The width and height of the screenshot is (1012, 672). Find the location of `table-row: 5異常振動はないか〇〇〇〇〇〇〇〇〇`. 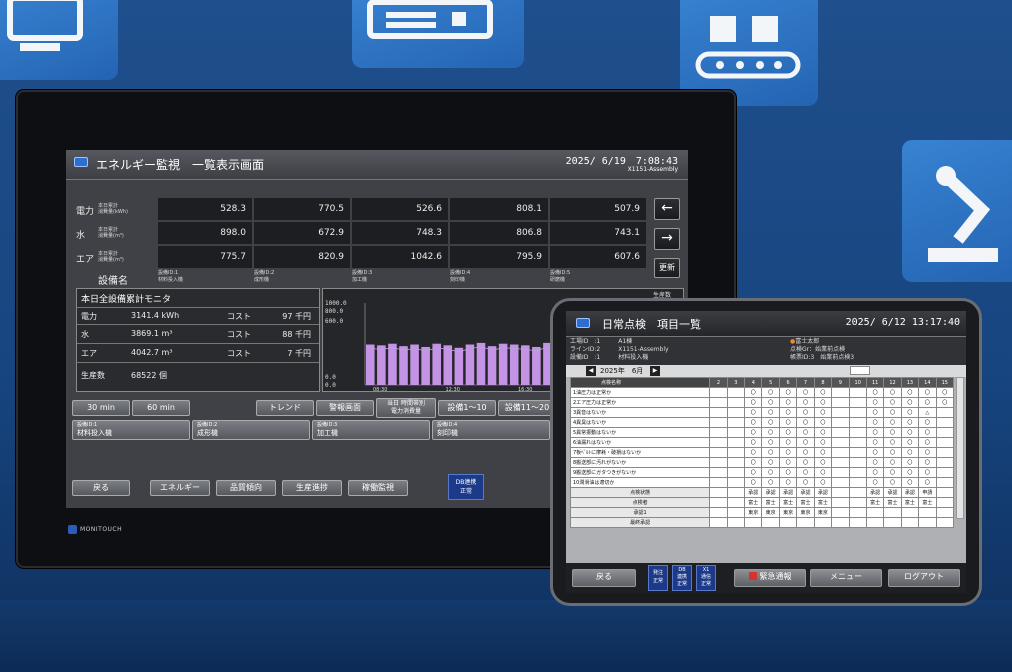

table-row: 5異常振動はないか〇〇〇〇〇〇〇〇〇 is located at coordinates (762, 432).